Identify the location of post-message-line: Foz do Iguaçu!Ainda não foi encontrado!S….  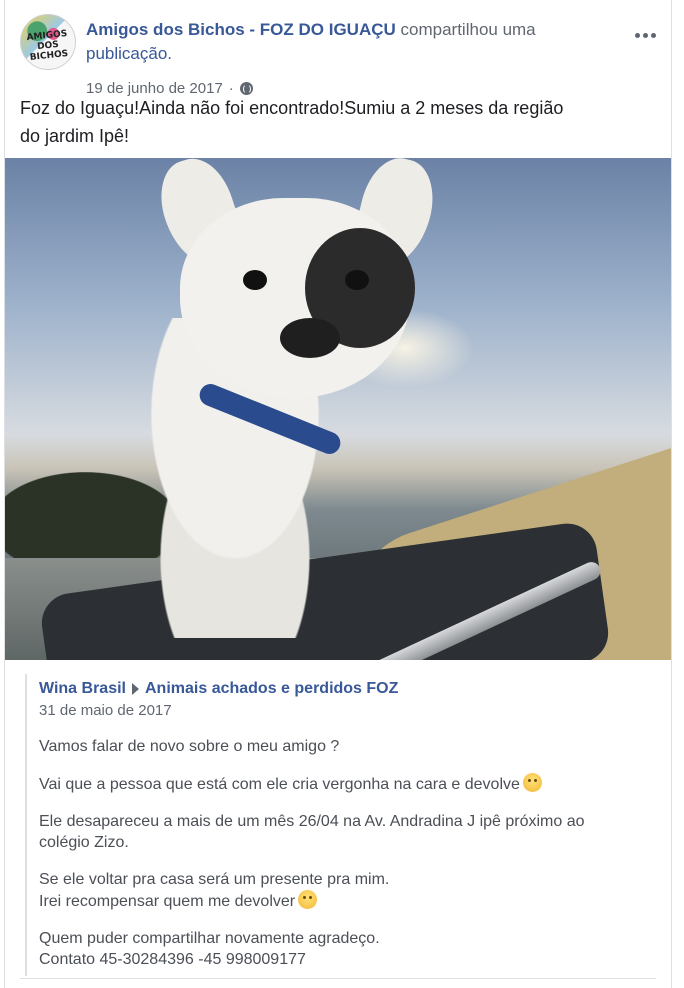
(292, 108).